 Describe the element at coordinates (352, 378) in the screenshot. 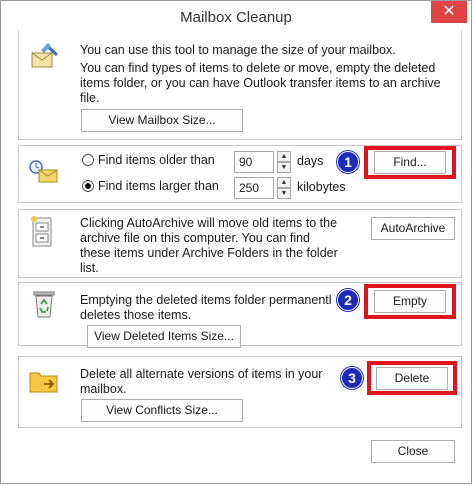

I see `step-badge-3: 3` at that location.